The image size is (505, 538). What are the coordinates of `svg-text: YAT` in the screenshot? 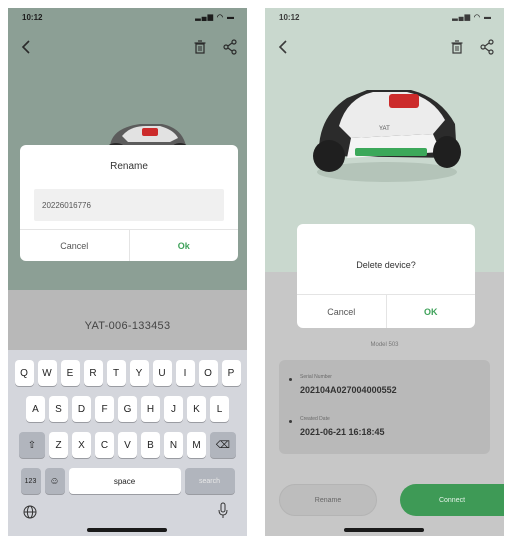 It's located at (384, 129).